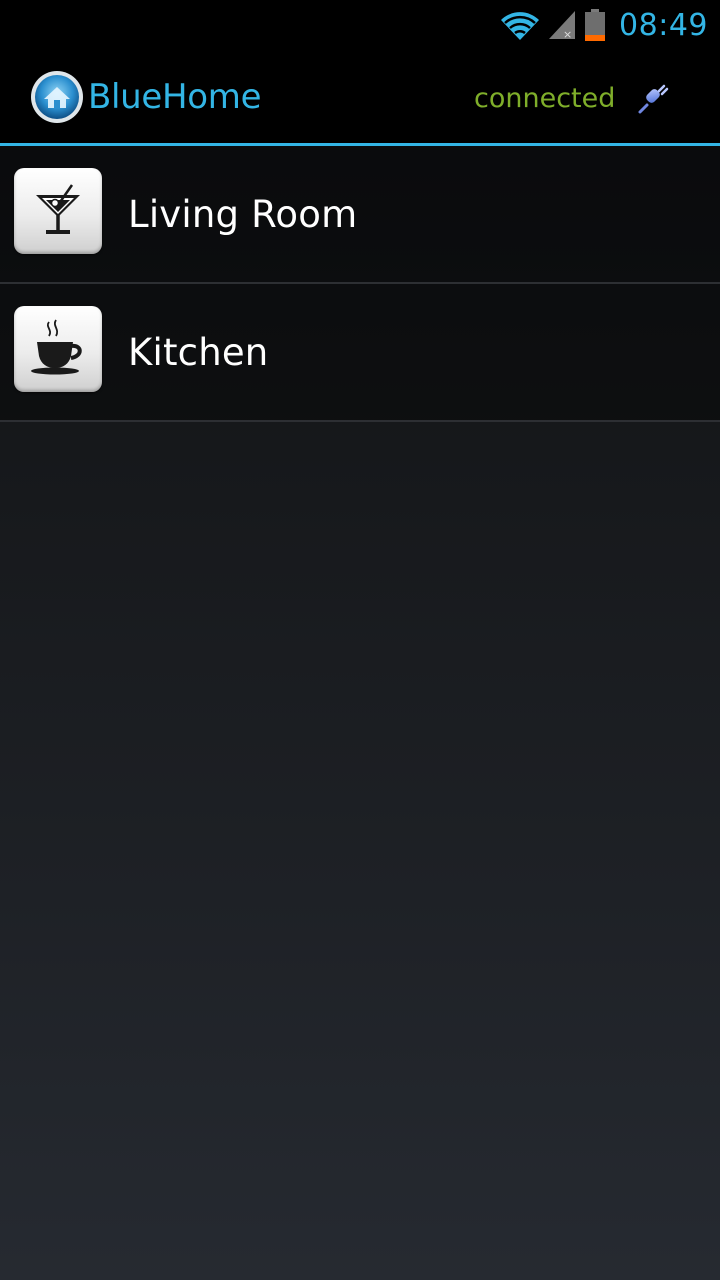 This screenshot has width=720, height=1280. I want to click on room-item-kitchen: Kitchen, so click(360, 353).